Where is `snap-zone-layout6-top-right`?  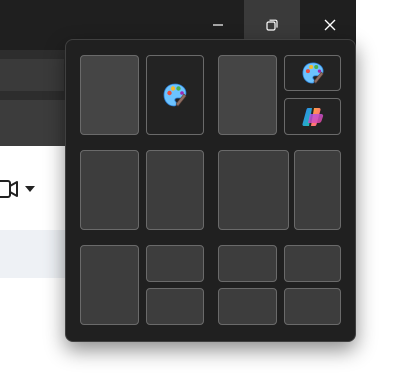
snap-zone-layout6-top-right is located at coordinates (312, 263).